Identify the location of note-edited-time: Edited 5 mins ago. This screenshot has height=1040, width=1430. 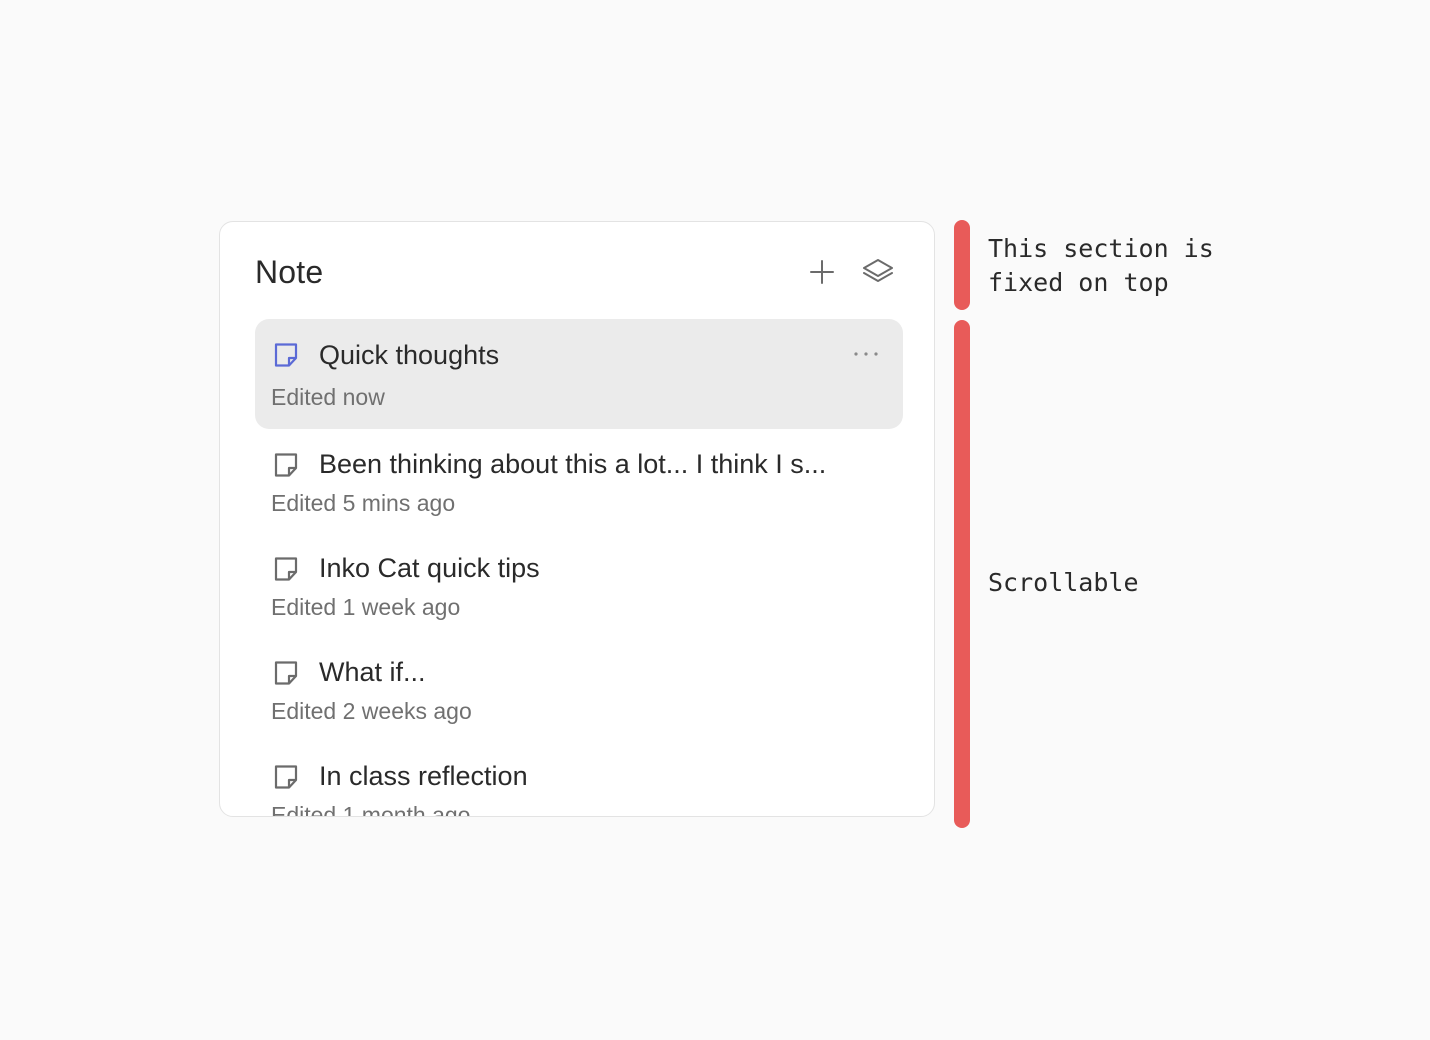
(363, 503).